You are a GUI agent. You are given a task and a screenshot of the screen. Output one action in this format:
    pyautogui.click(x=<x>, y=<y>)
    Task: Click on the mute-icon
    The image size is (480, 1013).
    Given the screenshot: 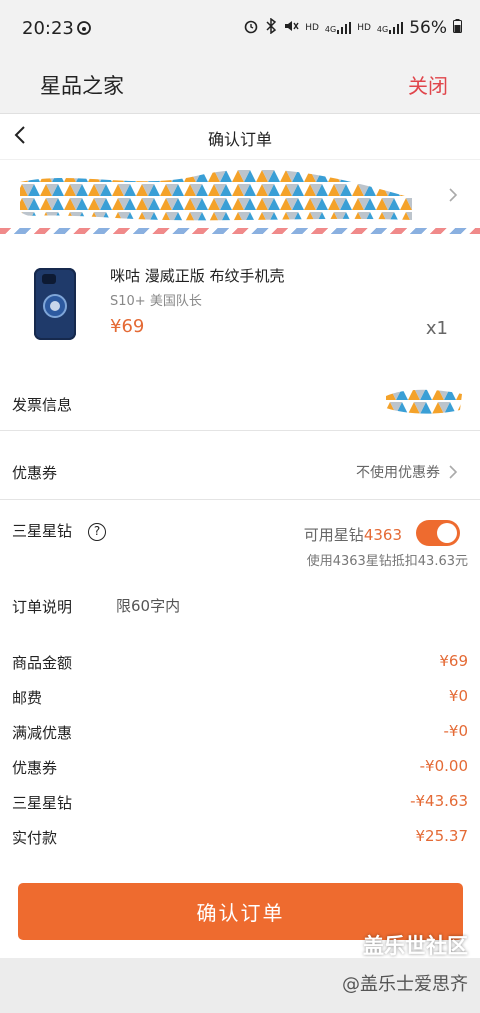 What is the action you would take?
    pyautogui.click(x=291, y=28)
    